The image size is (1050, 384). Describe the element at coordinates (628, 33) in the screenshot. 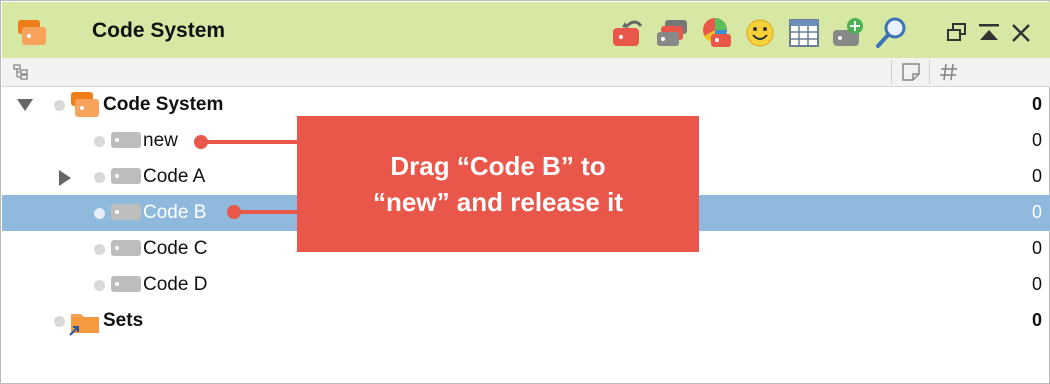

I see `undo-code-icon` at that location.